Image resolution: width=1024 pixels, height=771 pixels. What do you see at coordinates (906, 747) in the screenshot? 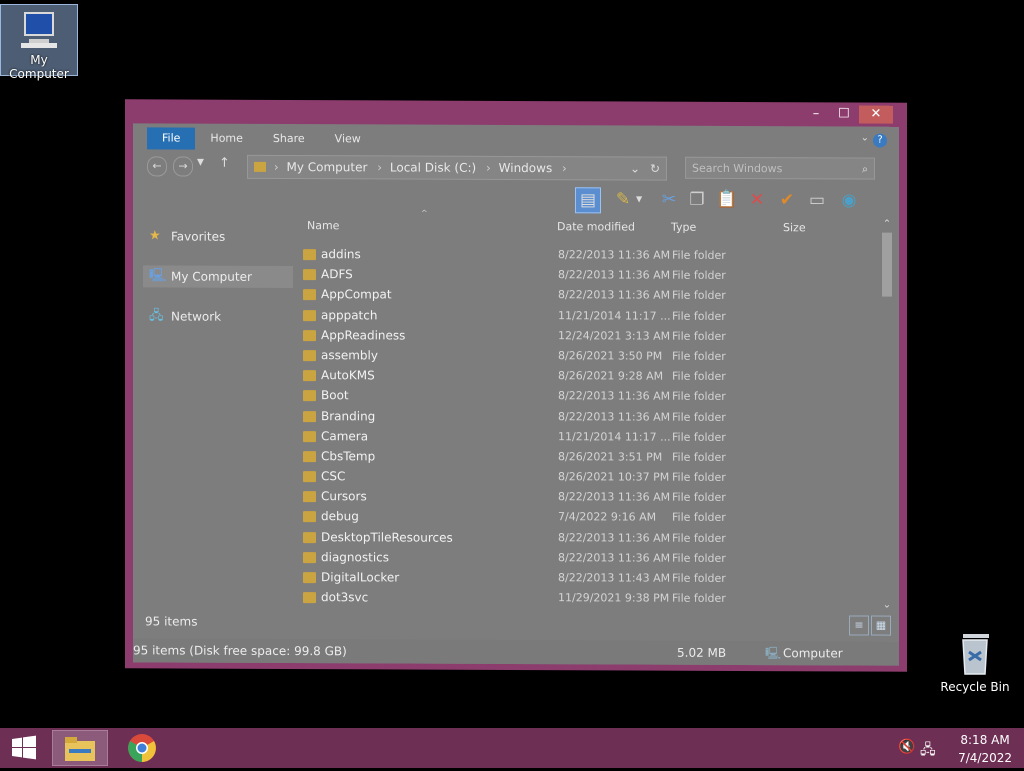
I see `volume-muted-icon: 🔇` at bounding box center [906, 747].